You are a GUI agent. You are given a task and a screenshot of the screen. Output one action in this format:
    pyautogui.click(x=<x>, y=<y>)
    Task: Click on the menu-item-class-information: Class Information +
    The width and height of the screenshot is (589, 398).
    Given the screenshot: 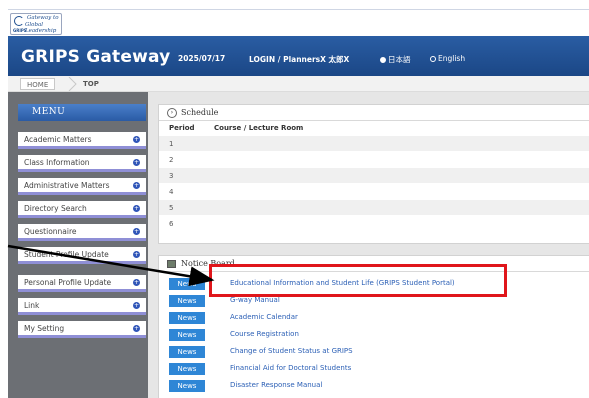 What is the action you would take?
    pyautogui.click(x=82, y=163)
    